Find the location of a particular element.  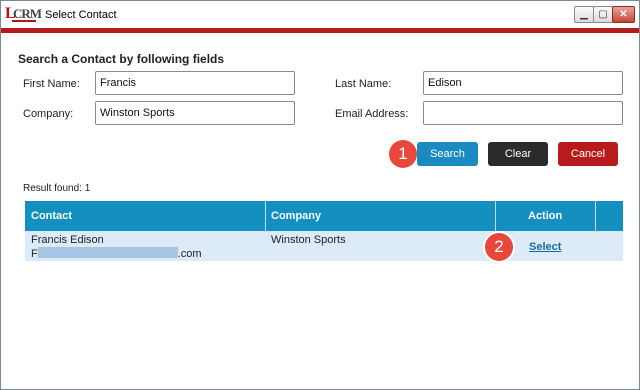

first-name-label: First Name: is located at coordinates (51, 84).